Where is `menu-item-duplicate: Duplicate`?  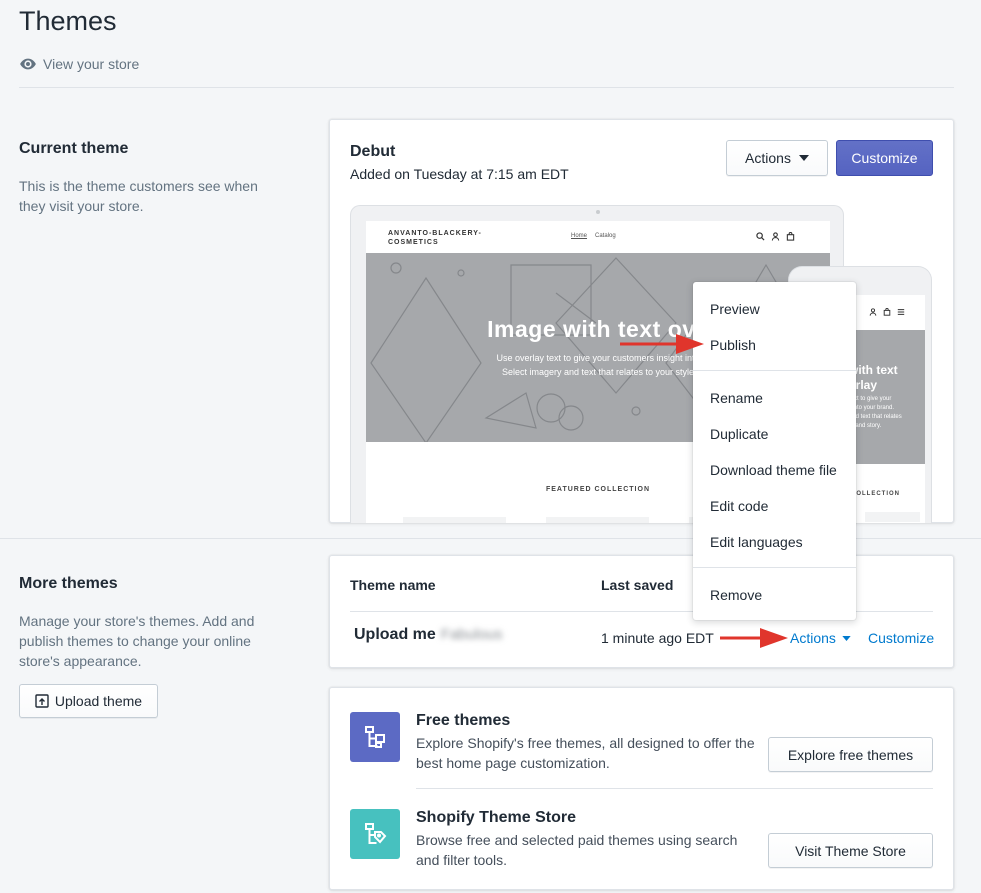 menu-item-duplicate: Duplicate is located at coordinates (739, 434).